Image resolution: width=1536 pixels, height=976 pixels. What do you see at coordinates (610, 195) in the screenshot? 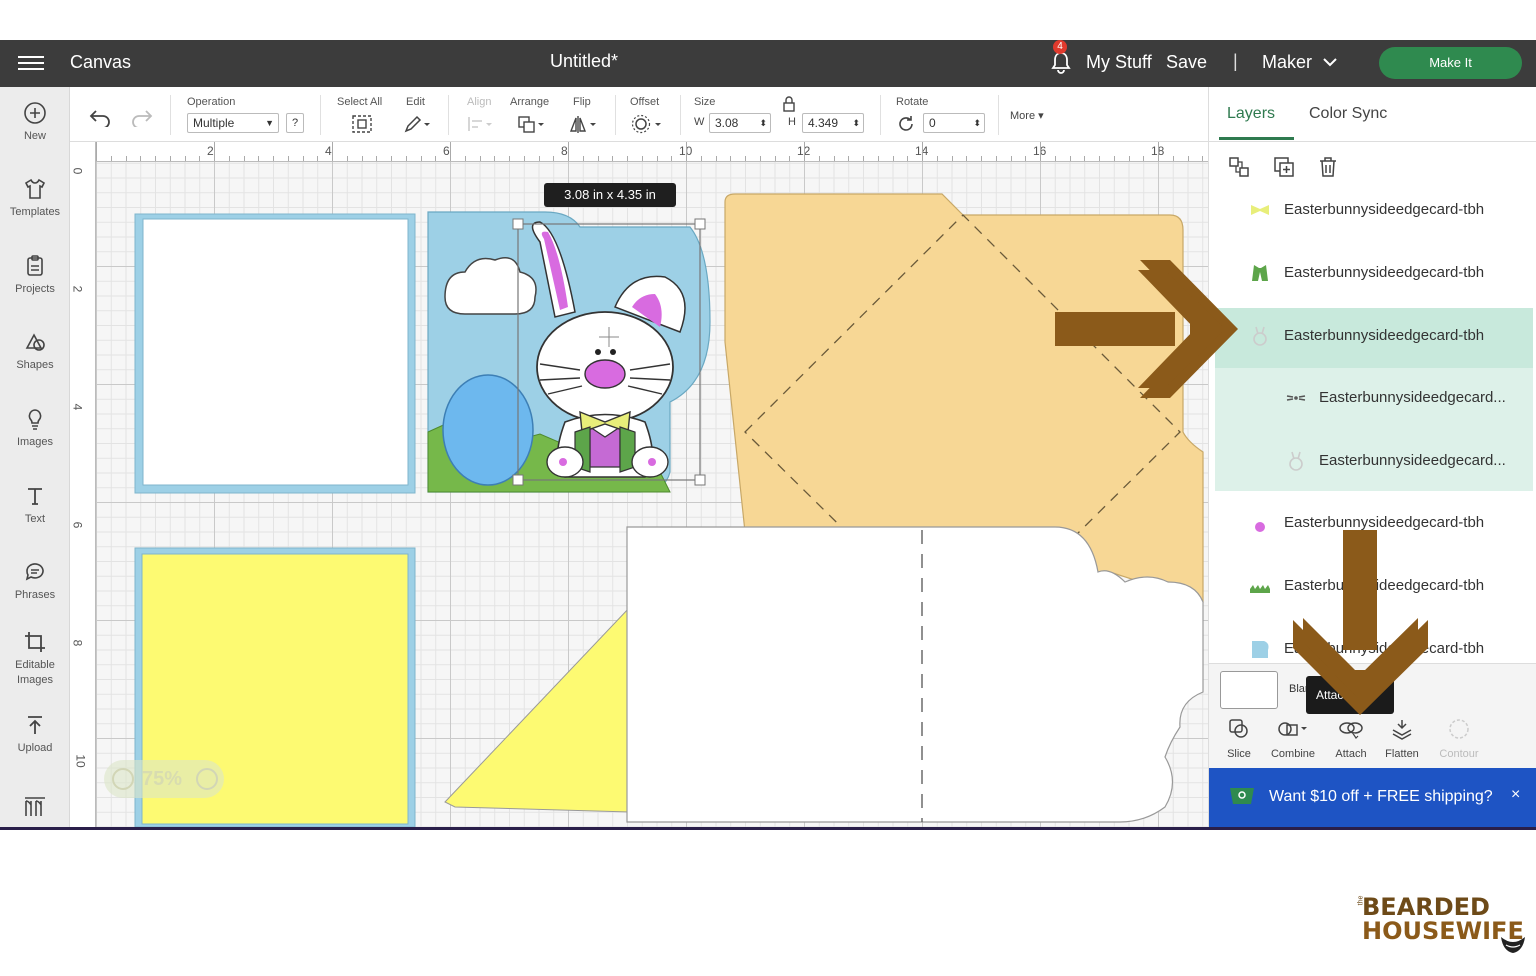
I see `dimension-tooltip: 3.08 in x 4.35 in` at bounding box center [610, 195].